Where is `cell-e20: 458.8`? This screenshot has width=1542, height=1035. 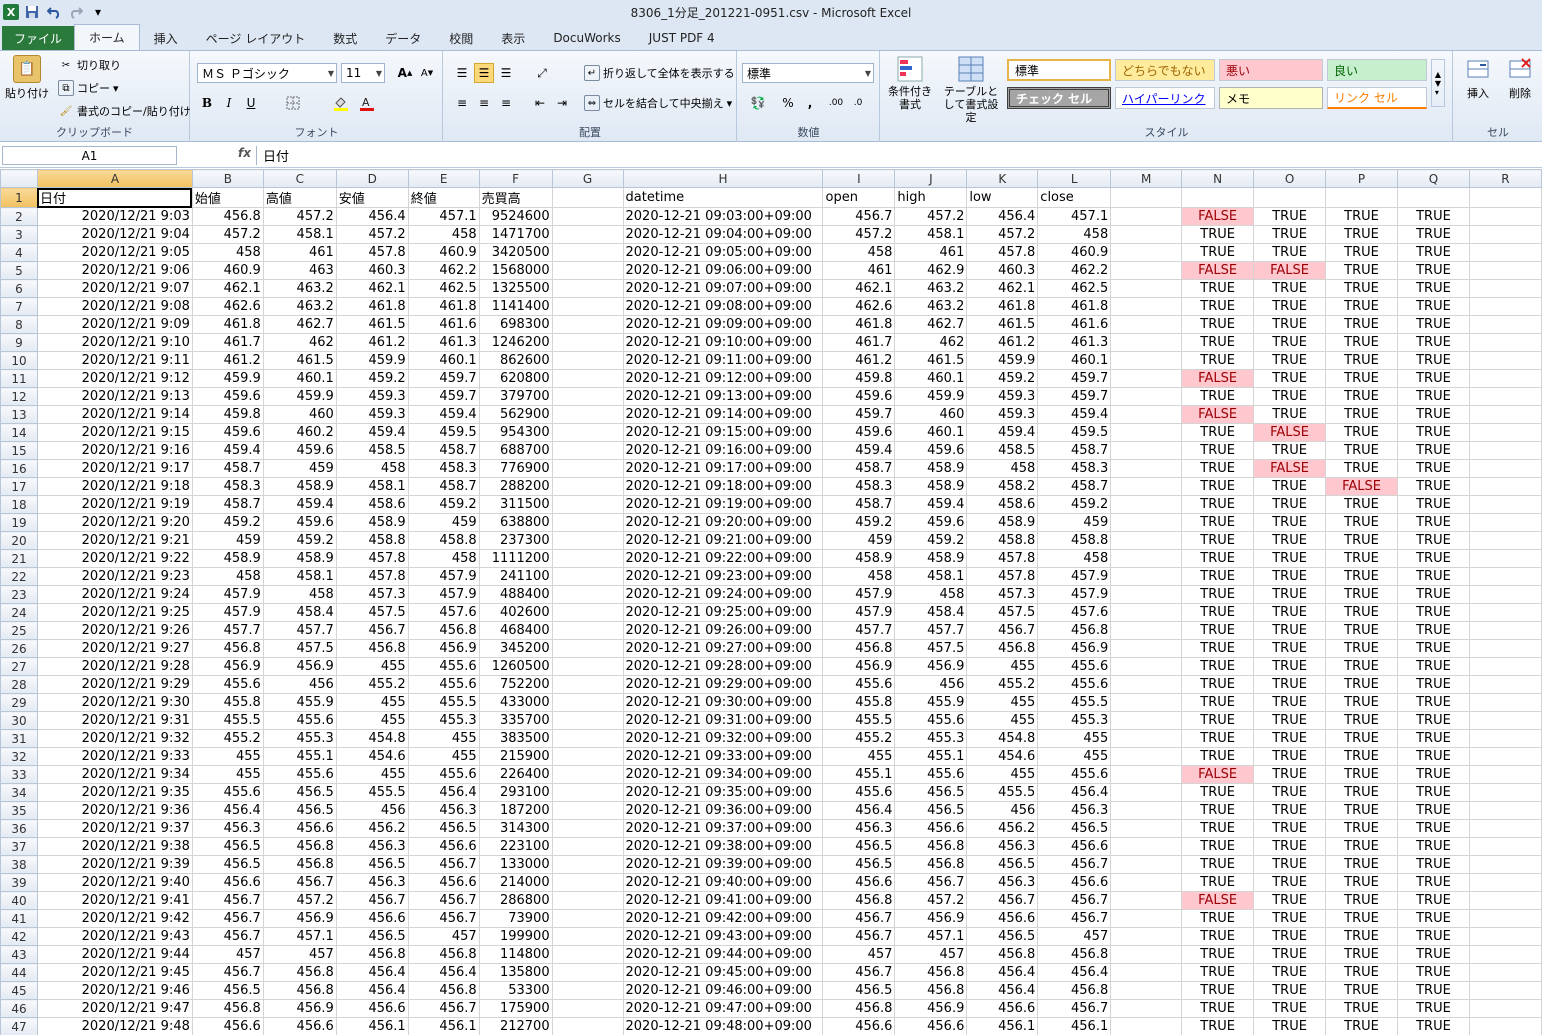 cell-e20: 458.8 is located at coordinates (443, 540).